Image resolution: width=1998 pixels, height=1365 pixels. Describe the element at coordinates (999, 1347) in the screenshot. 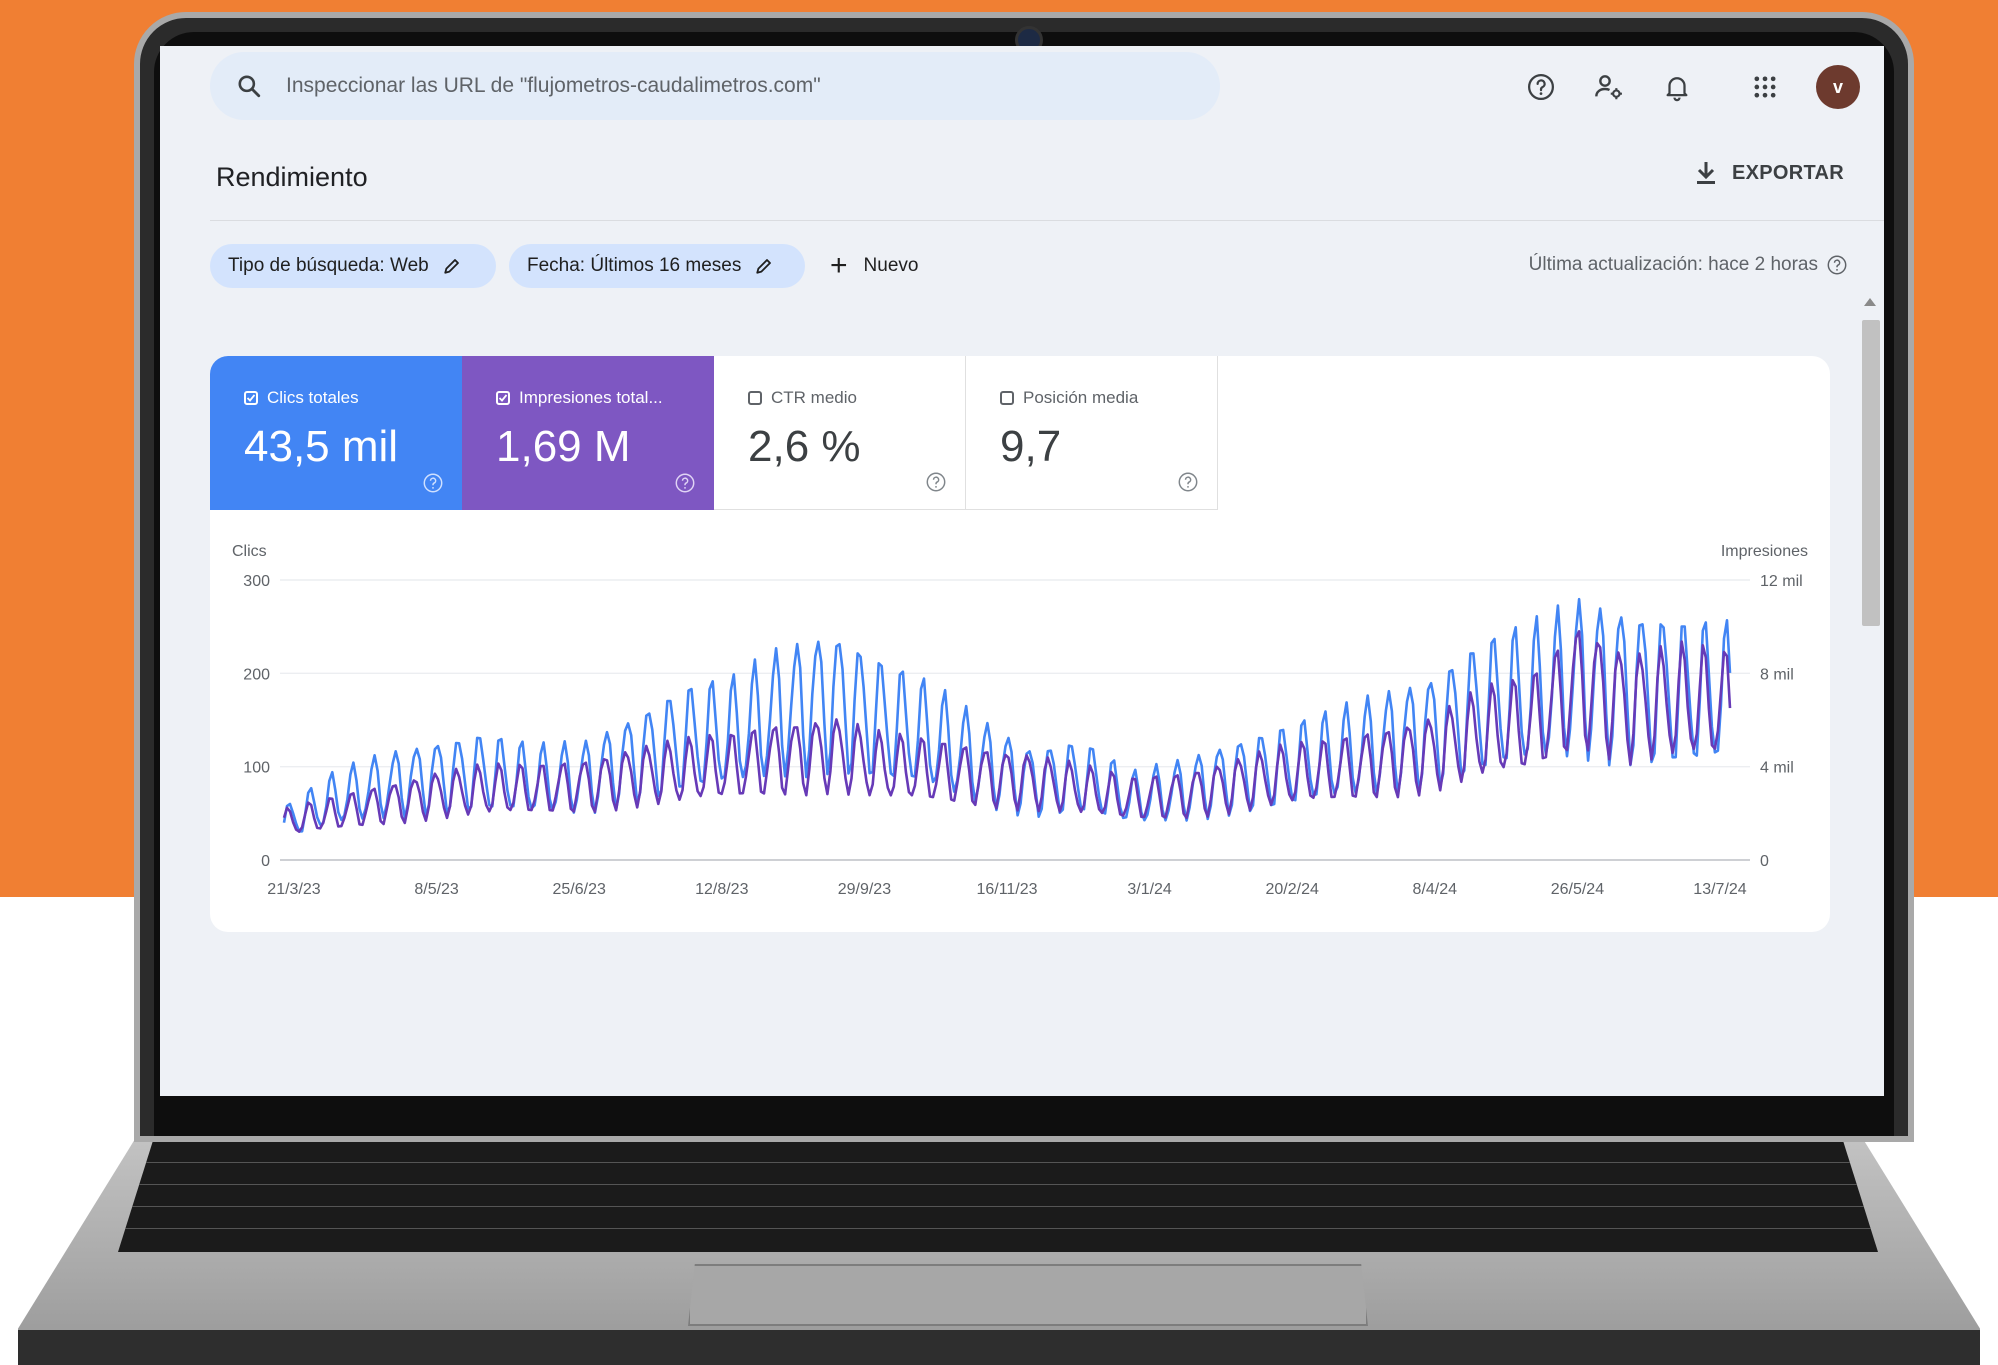

I see `laptop-base-edge` at that location.